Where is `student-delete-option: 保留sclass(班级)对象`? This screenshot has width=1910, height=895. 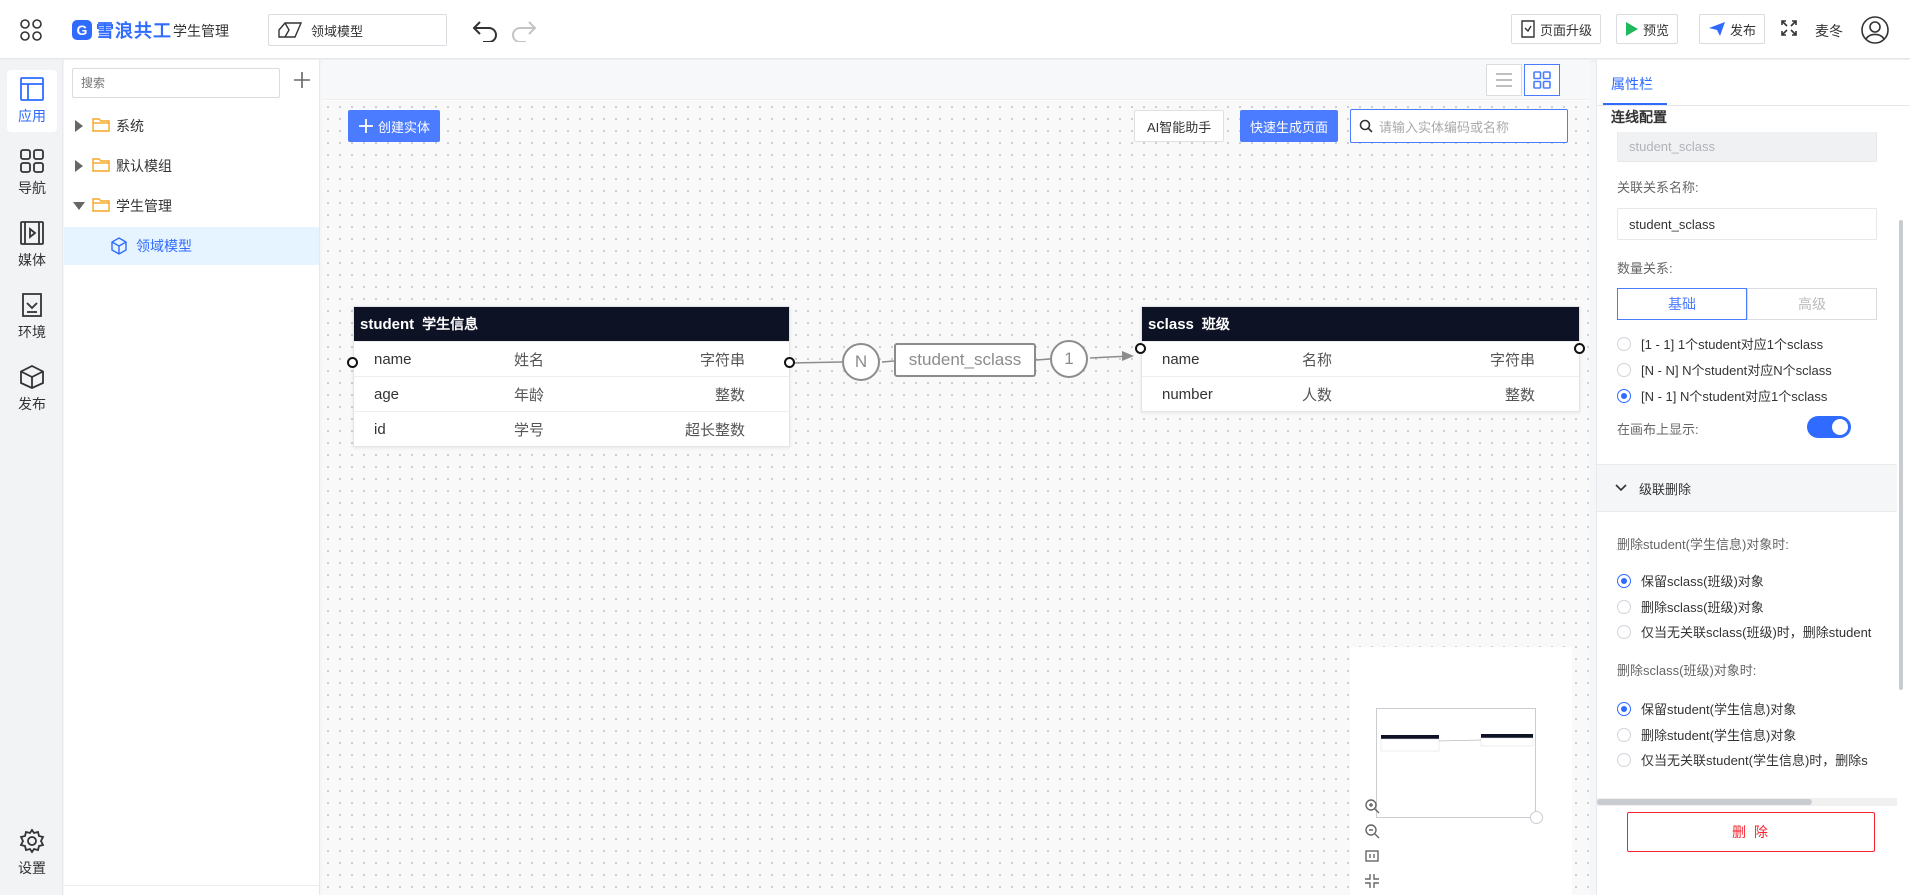 student-delete-option: 保留sclass(班级)对象 is located at coordinates (1690, 580).